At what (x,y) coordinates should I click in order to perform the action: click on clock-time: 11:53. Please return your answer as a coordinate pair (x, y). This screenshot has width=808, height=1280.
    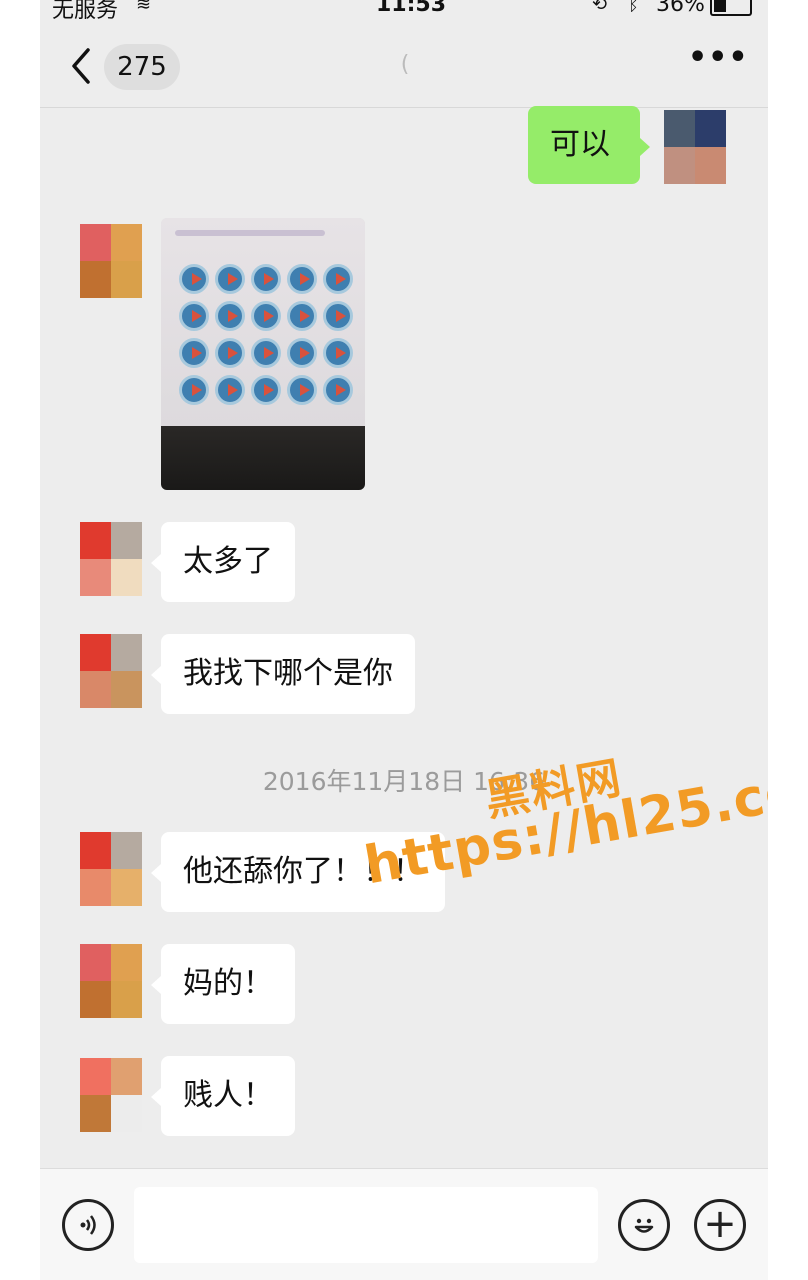
    Looking at the image, I should click on (411, 8).